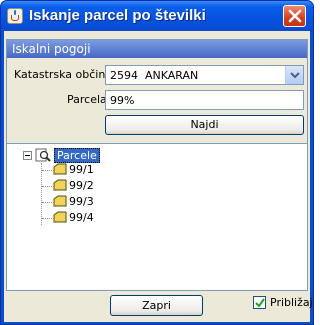  Describe the element at coordinates (81, 201) in the screenshot. I see `tree-item-label: 99/3` at that location.